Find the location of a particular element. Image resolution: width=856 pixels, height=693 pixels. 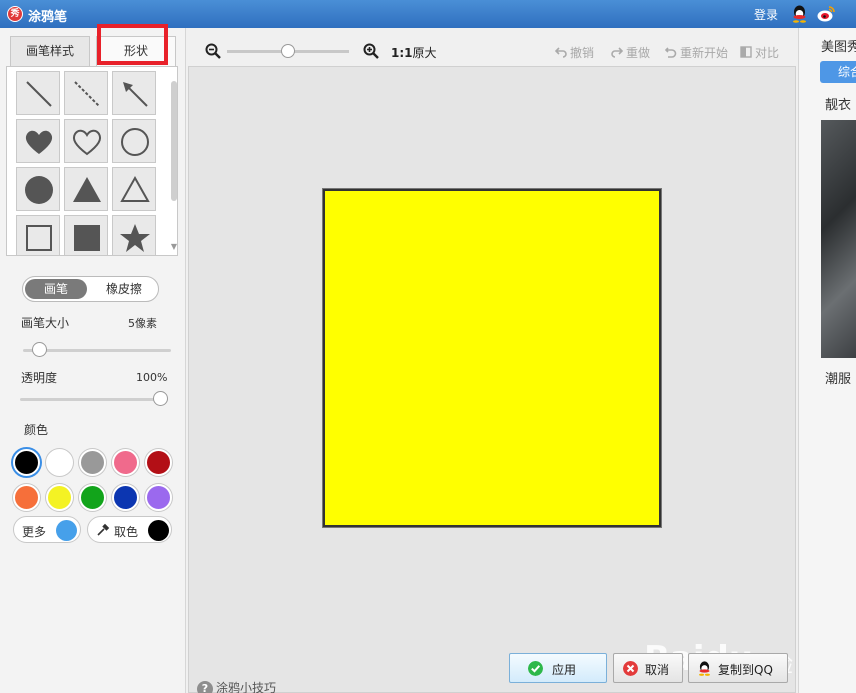

restart-icon is located at coordinates (671, 52).